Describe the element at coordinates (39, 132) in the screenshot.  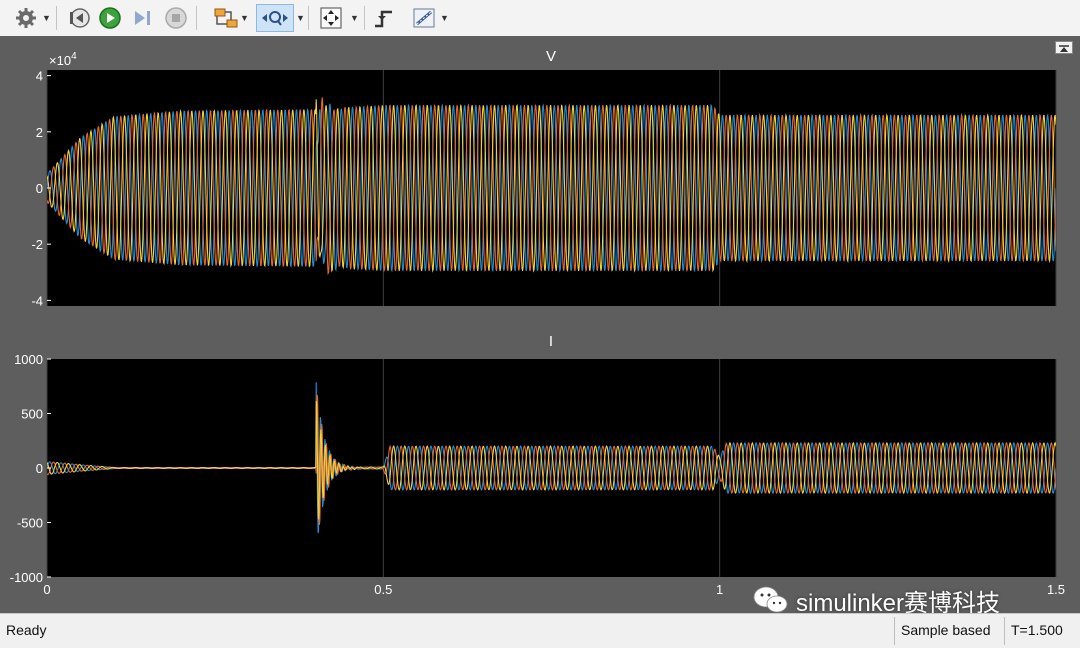
I see `y-tick-label: 2` at that location.